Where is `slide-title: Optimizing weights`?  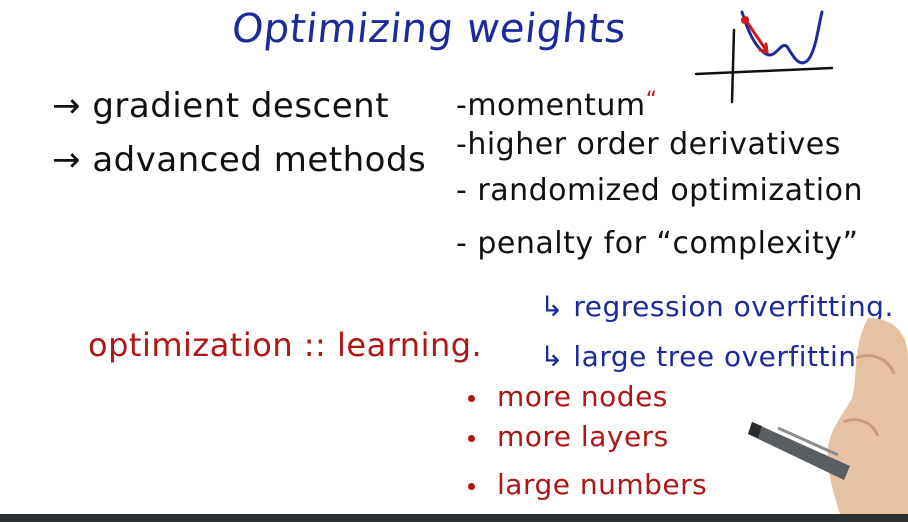
slide-title: Optimizing weights is located at coordinates (429, 29).